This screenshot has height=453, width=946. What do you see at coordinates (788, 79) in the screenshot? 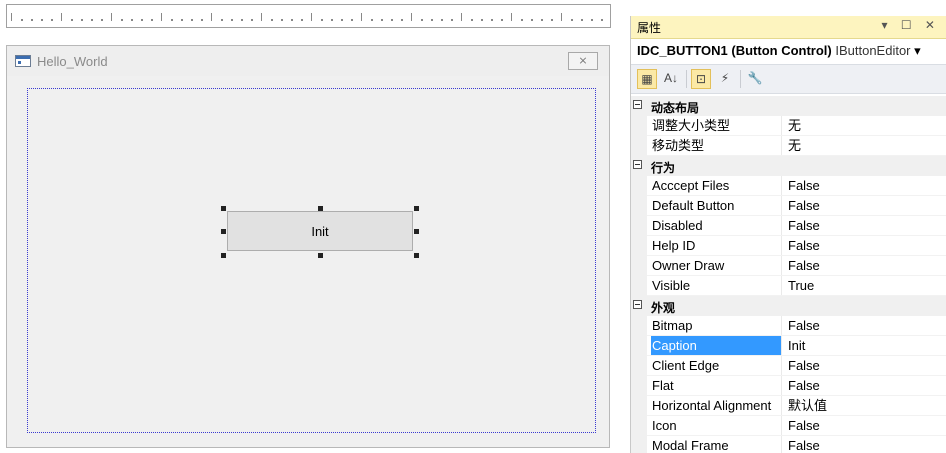
I see `properties-toolbar: ▦ A↓ ⊡ ⚡ 🔧` at bounding box center [788, 79].